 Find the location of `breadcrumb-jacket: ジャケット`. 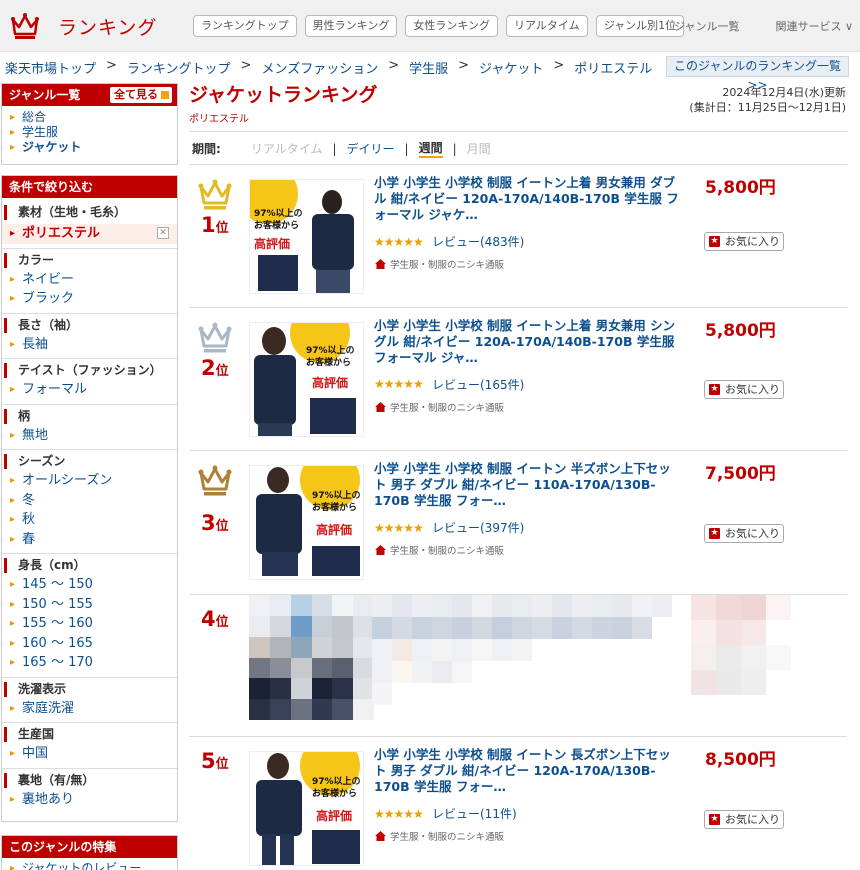

breadcrumb-jacket: ジャケット is located at coordinates (511, 67).